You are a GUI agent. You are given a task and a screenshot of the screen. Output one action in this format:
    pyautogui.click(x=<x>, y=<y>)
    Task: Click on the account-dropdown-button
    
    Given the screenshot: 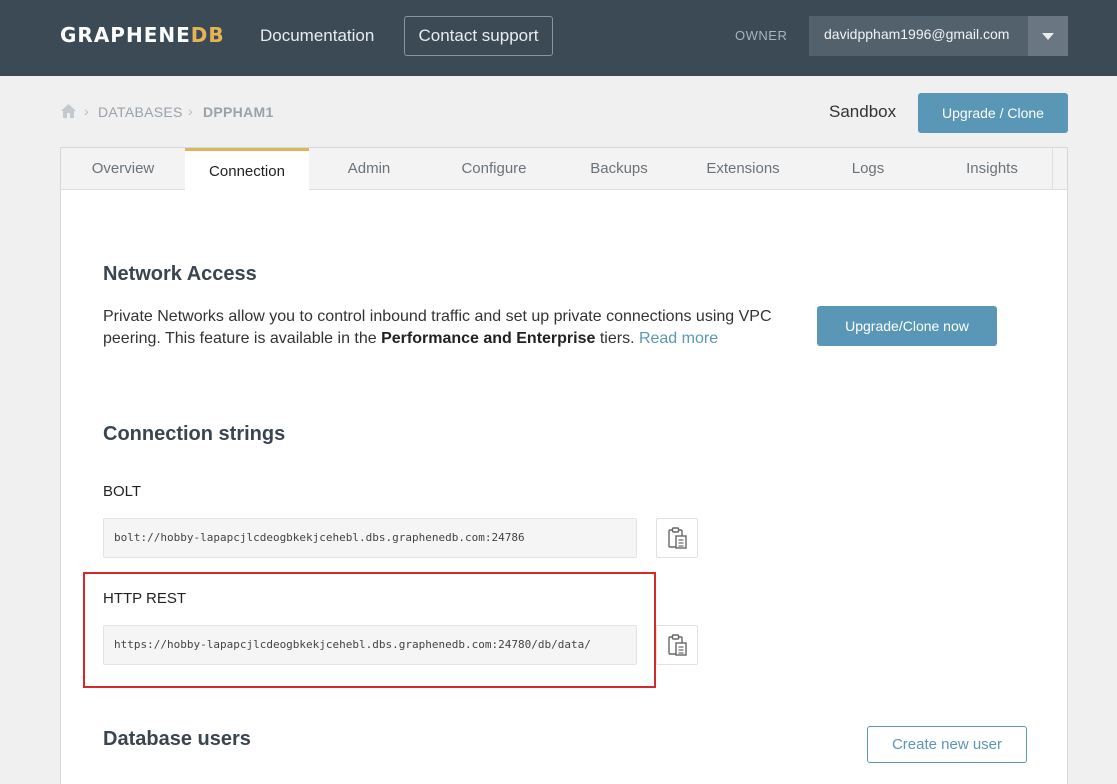 What is the action you would take?
    pyautogui.click(x=1048, y=36)
    